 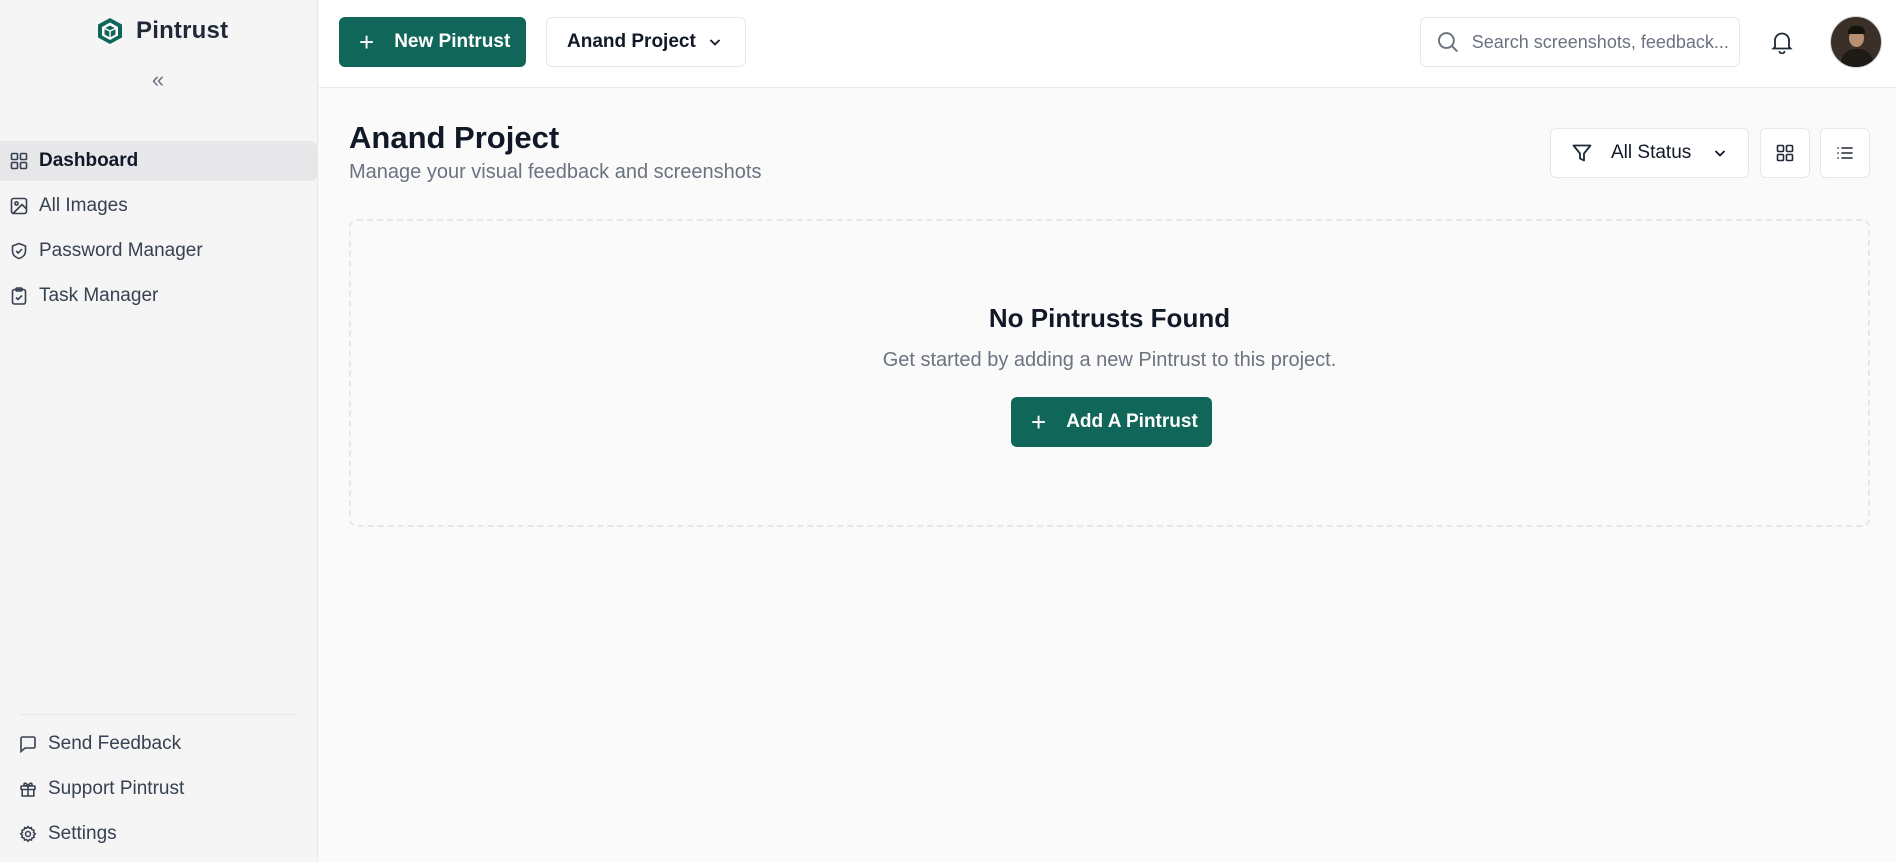 What do you see at coordinates (631, 41) in the screenshot?
I see `project-selector-value: Anand Project` at bounding box center [631, 41].